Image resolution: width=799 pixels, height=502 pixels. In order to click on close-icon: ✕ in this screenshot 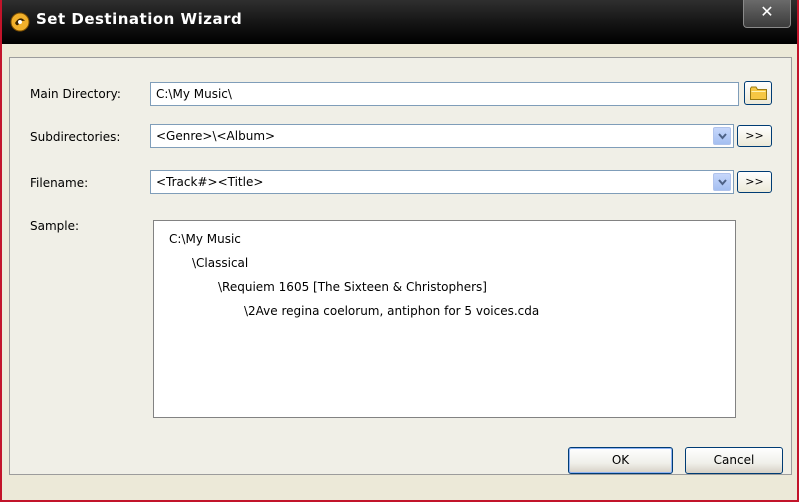, I will do `click(767, 11)`.